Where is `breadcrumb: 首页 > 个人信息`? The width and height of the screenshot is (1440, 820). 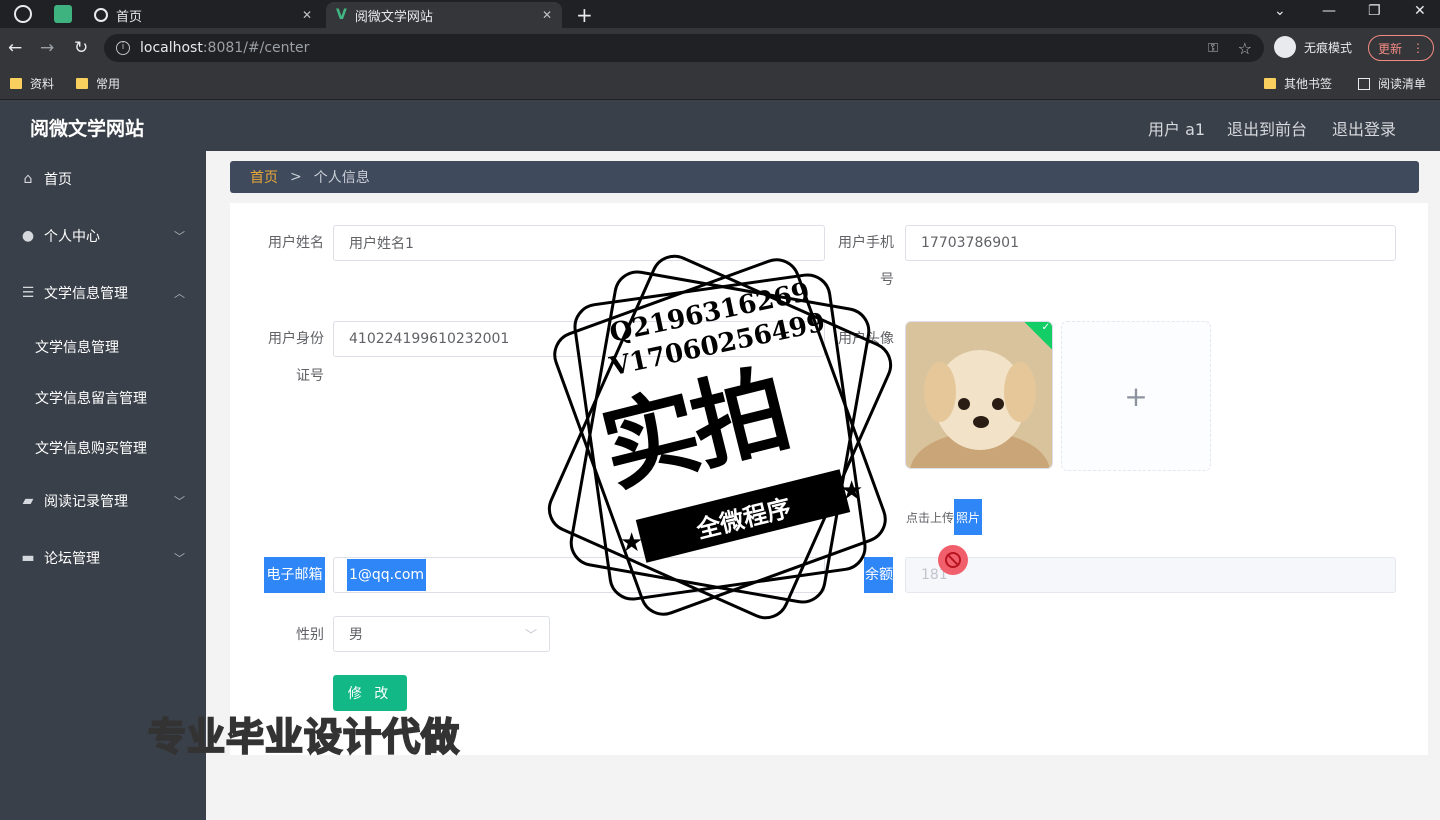
breadcrumb: 首页 > 个人信息 is located at coordinates (824, 177).